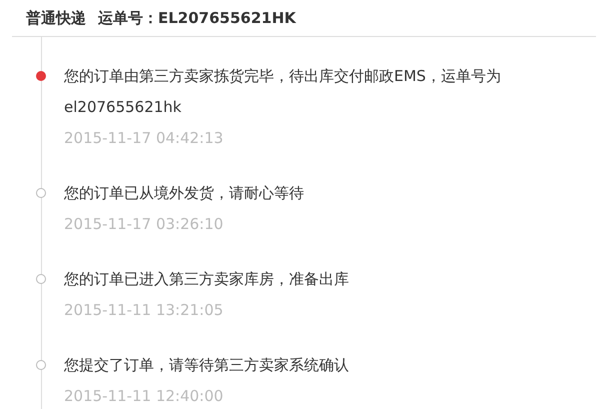  What do you see at coordinates (56, 18) in the screenshot?
I see `carrier-label: 普通快递` at bounding box center [56, 18].